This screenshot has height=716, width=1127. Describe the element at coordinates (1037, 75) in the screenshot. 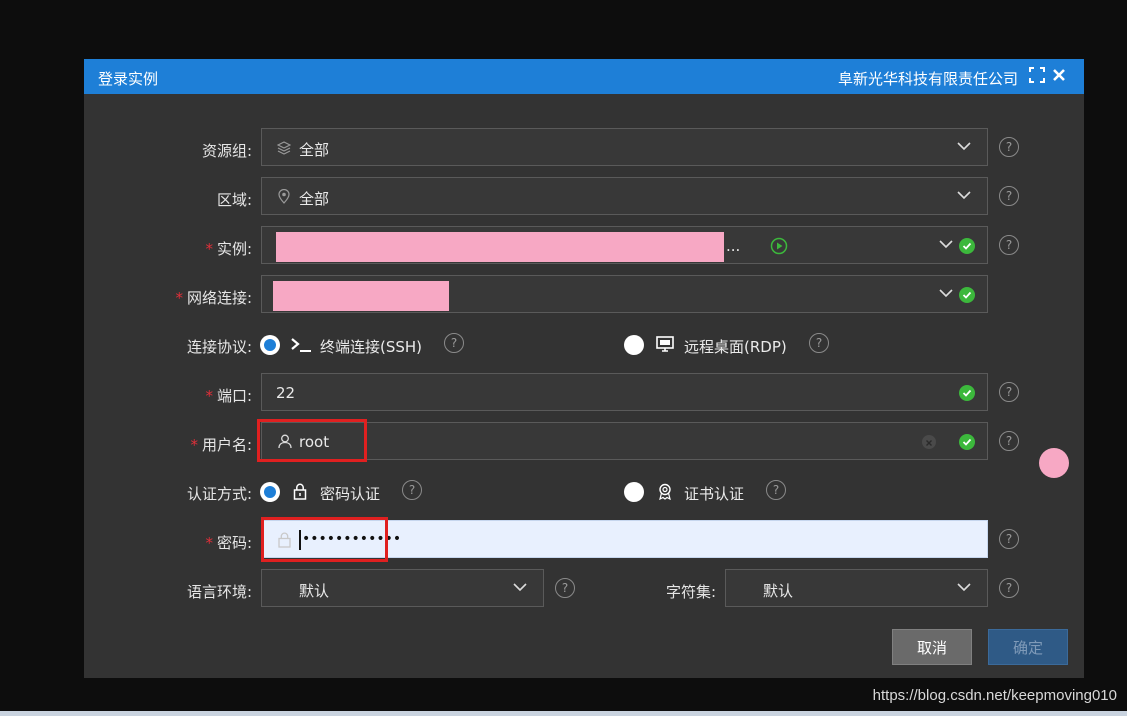

I see `fullscreen-icon` at that location.